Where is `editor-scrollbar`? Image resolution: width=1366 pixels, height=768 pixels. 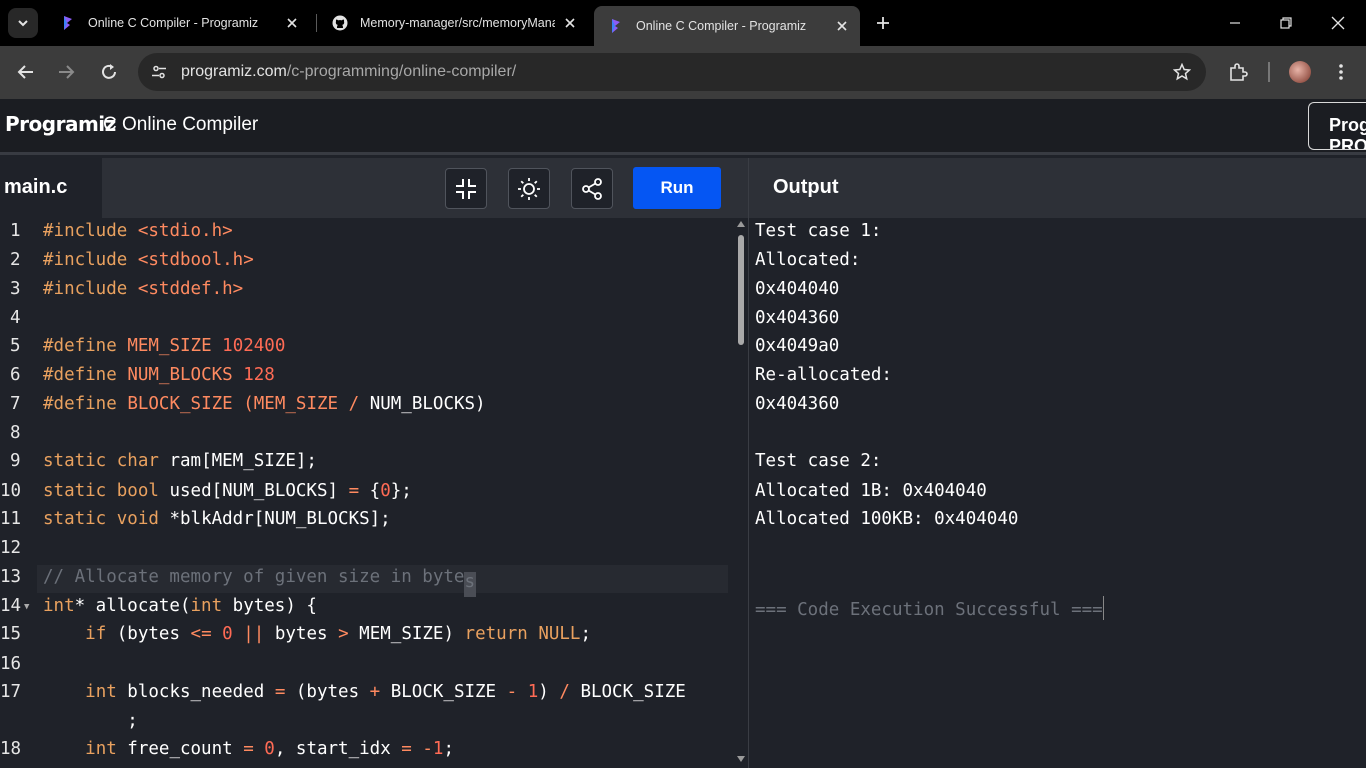
editor-scrollbar is located at coordinates (741, 493).